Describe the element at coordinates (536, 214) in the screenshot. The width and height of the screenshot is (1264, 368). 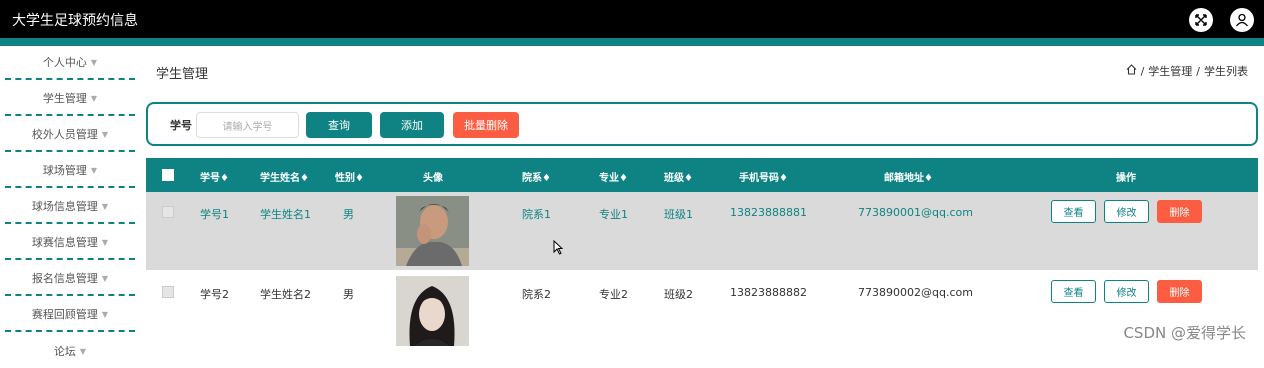
I see `cell-department: 院系1` at that location.